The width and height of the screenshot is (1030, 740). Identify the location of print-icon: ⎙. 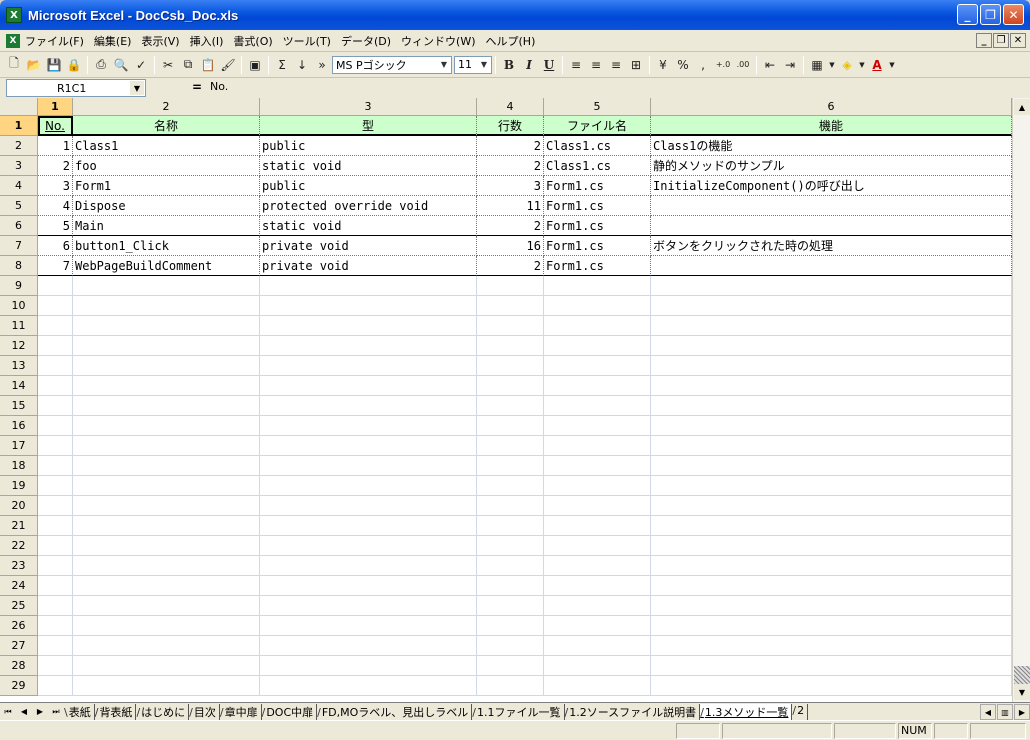
(101, 65).